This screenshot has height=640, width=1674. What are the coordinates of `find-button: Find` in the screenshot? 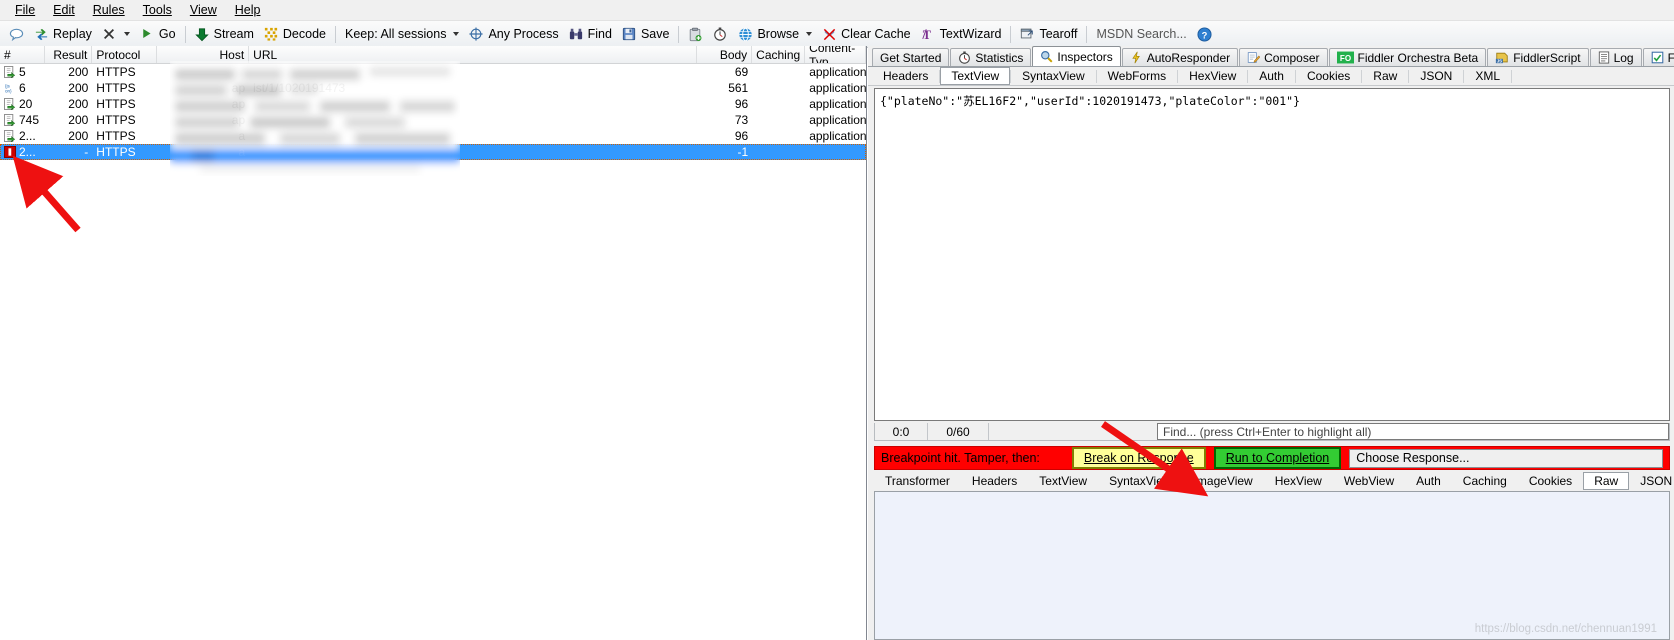 It's located at (590, 34).